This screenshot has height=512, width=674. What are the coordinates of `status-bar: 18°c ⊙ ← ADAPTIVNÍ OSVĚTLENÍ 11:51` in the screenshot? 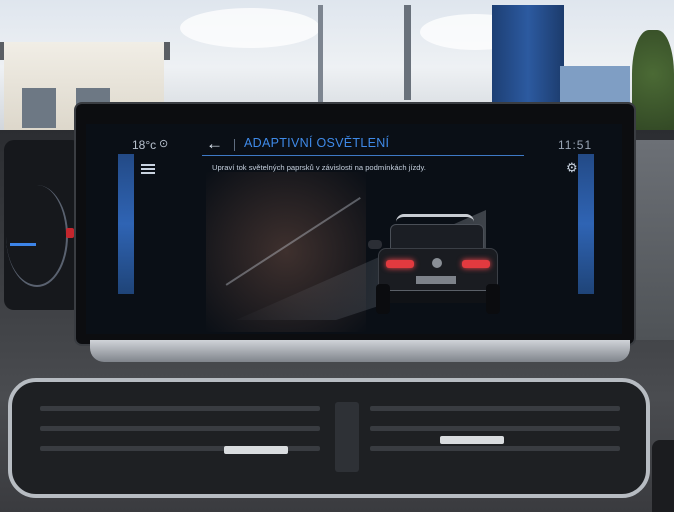 It's located at (354, 138).